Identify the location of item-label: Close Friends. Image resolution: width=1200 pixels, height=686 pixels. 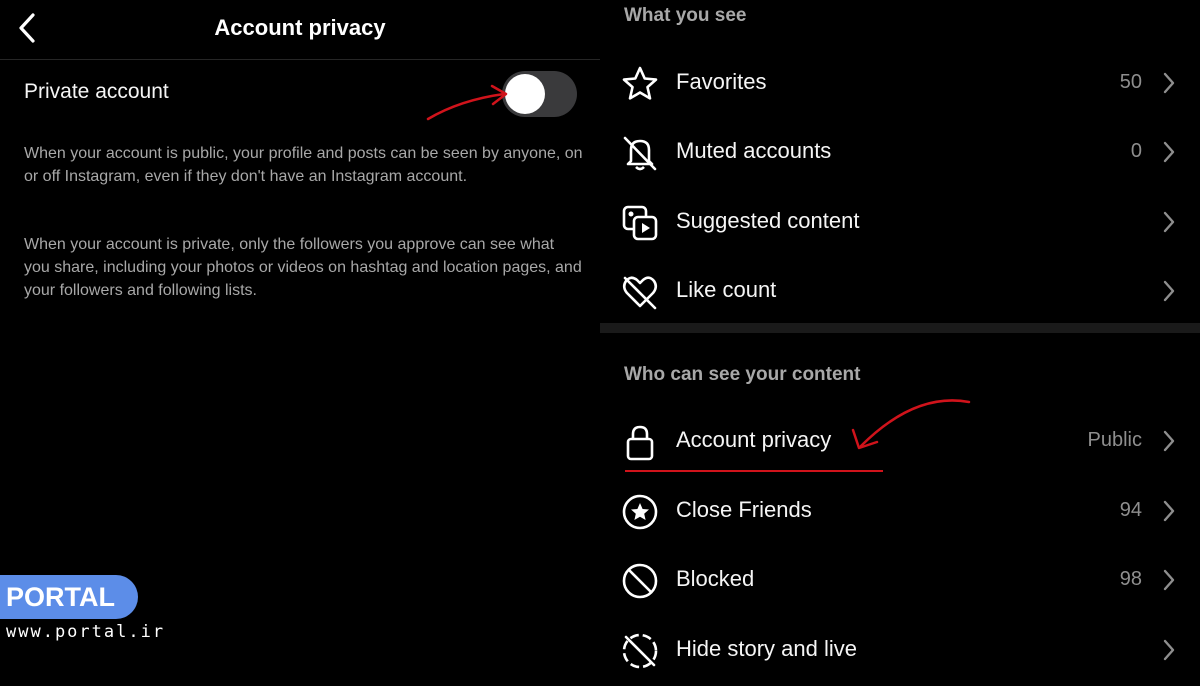
(744, 509).